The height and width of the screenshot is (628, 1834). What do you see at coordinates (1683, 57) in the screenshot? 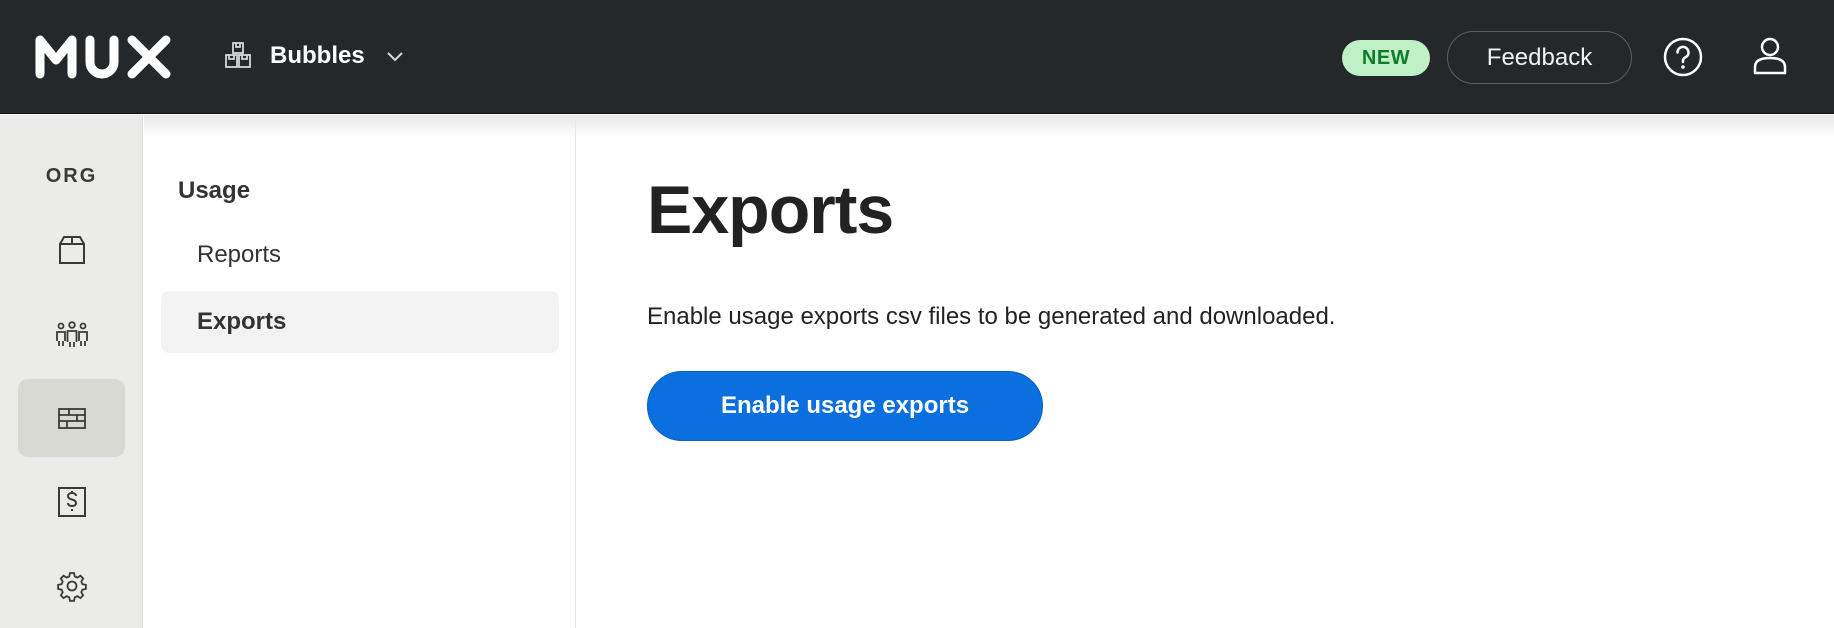
I see `help-icon` at bounding box center [1683, 57].